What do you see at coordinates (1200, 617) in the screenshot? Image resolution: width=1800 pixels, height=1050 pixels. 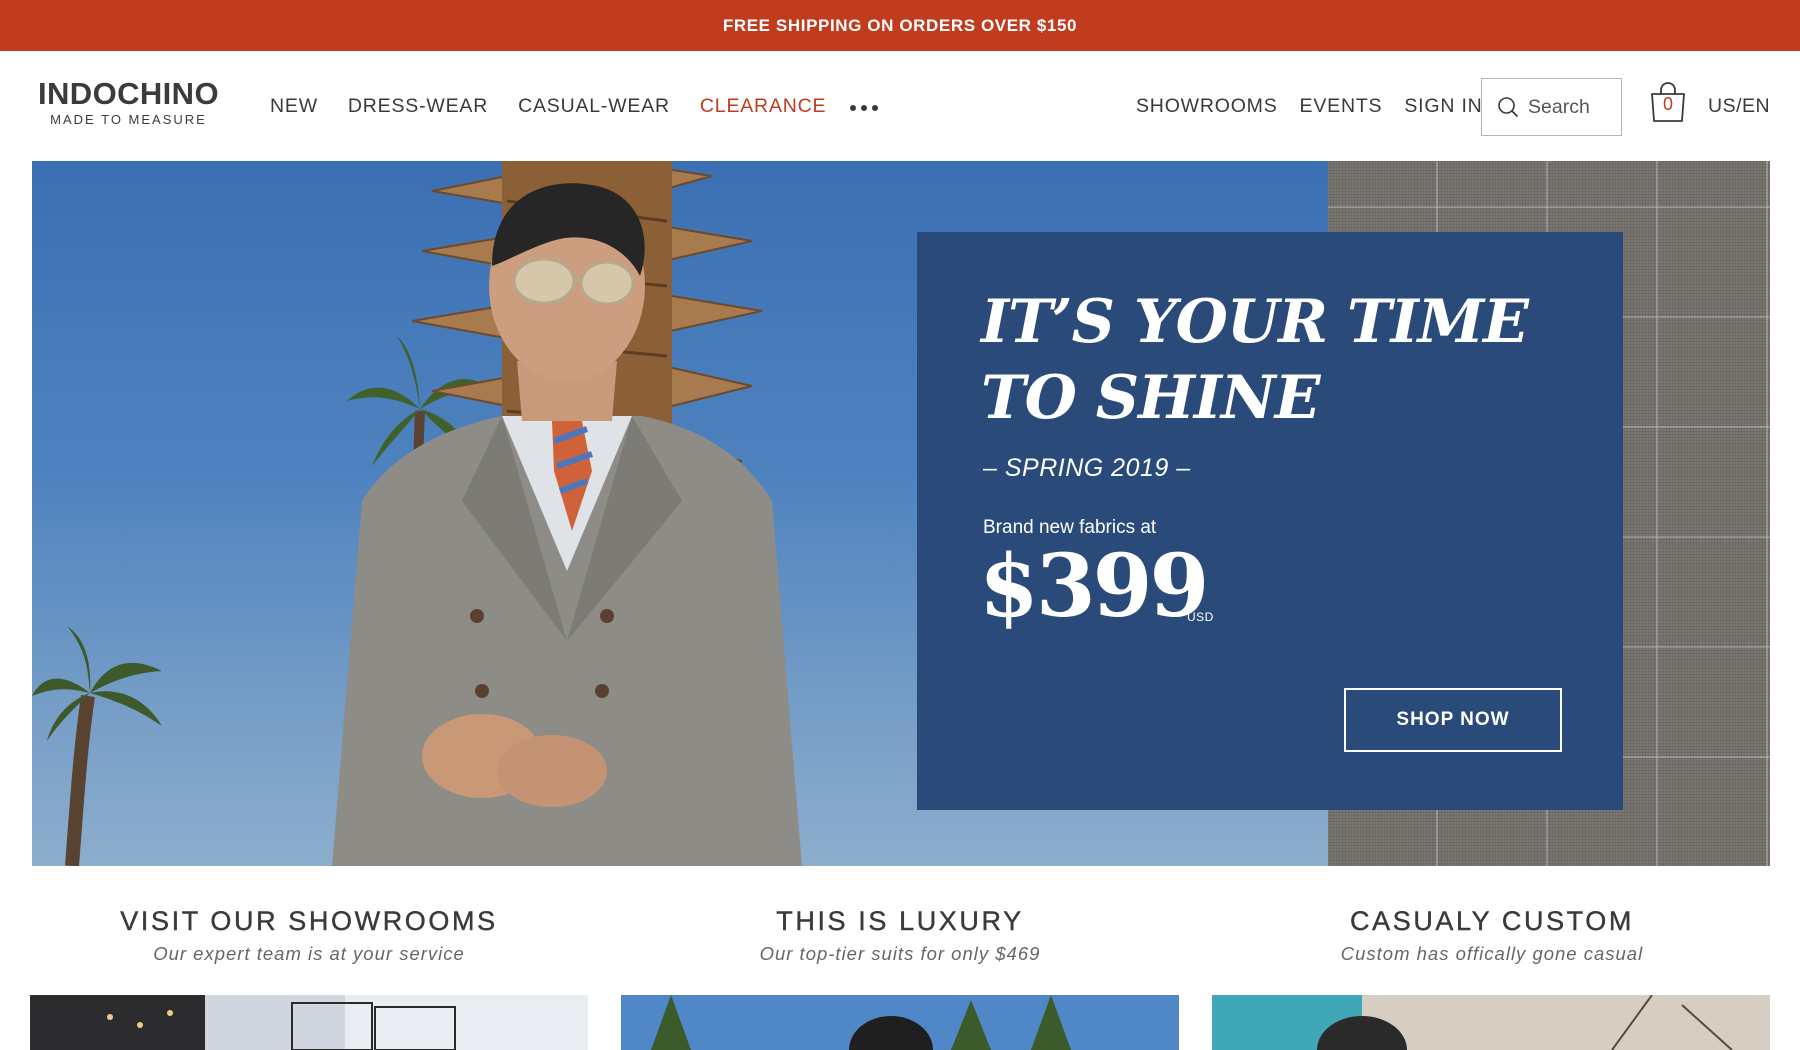 I see `hero-currency: USD` at bounding box center [1200, 617].